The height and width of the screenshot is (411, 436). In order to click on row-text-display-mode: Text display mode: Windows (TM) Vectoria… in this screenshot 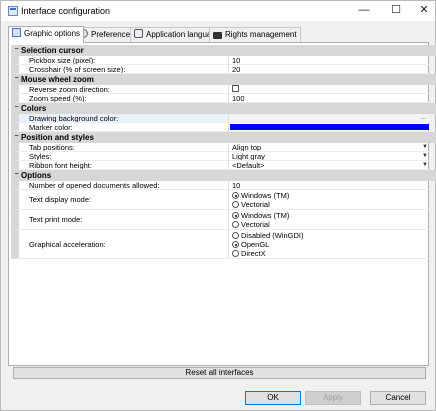, I will do `click(223, 200)`.